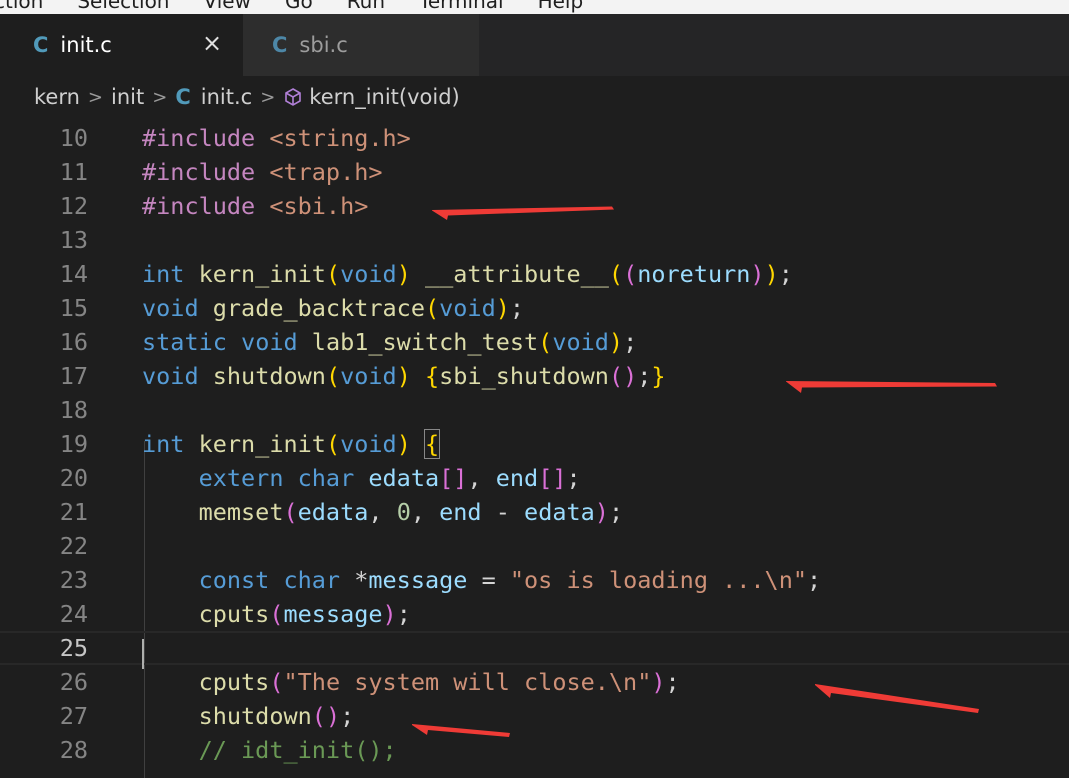 This screenshot has width=1069, height=778. I want to click on menu-item: Go, so click(299, 6).